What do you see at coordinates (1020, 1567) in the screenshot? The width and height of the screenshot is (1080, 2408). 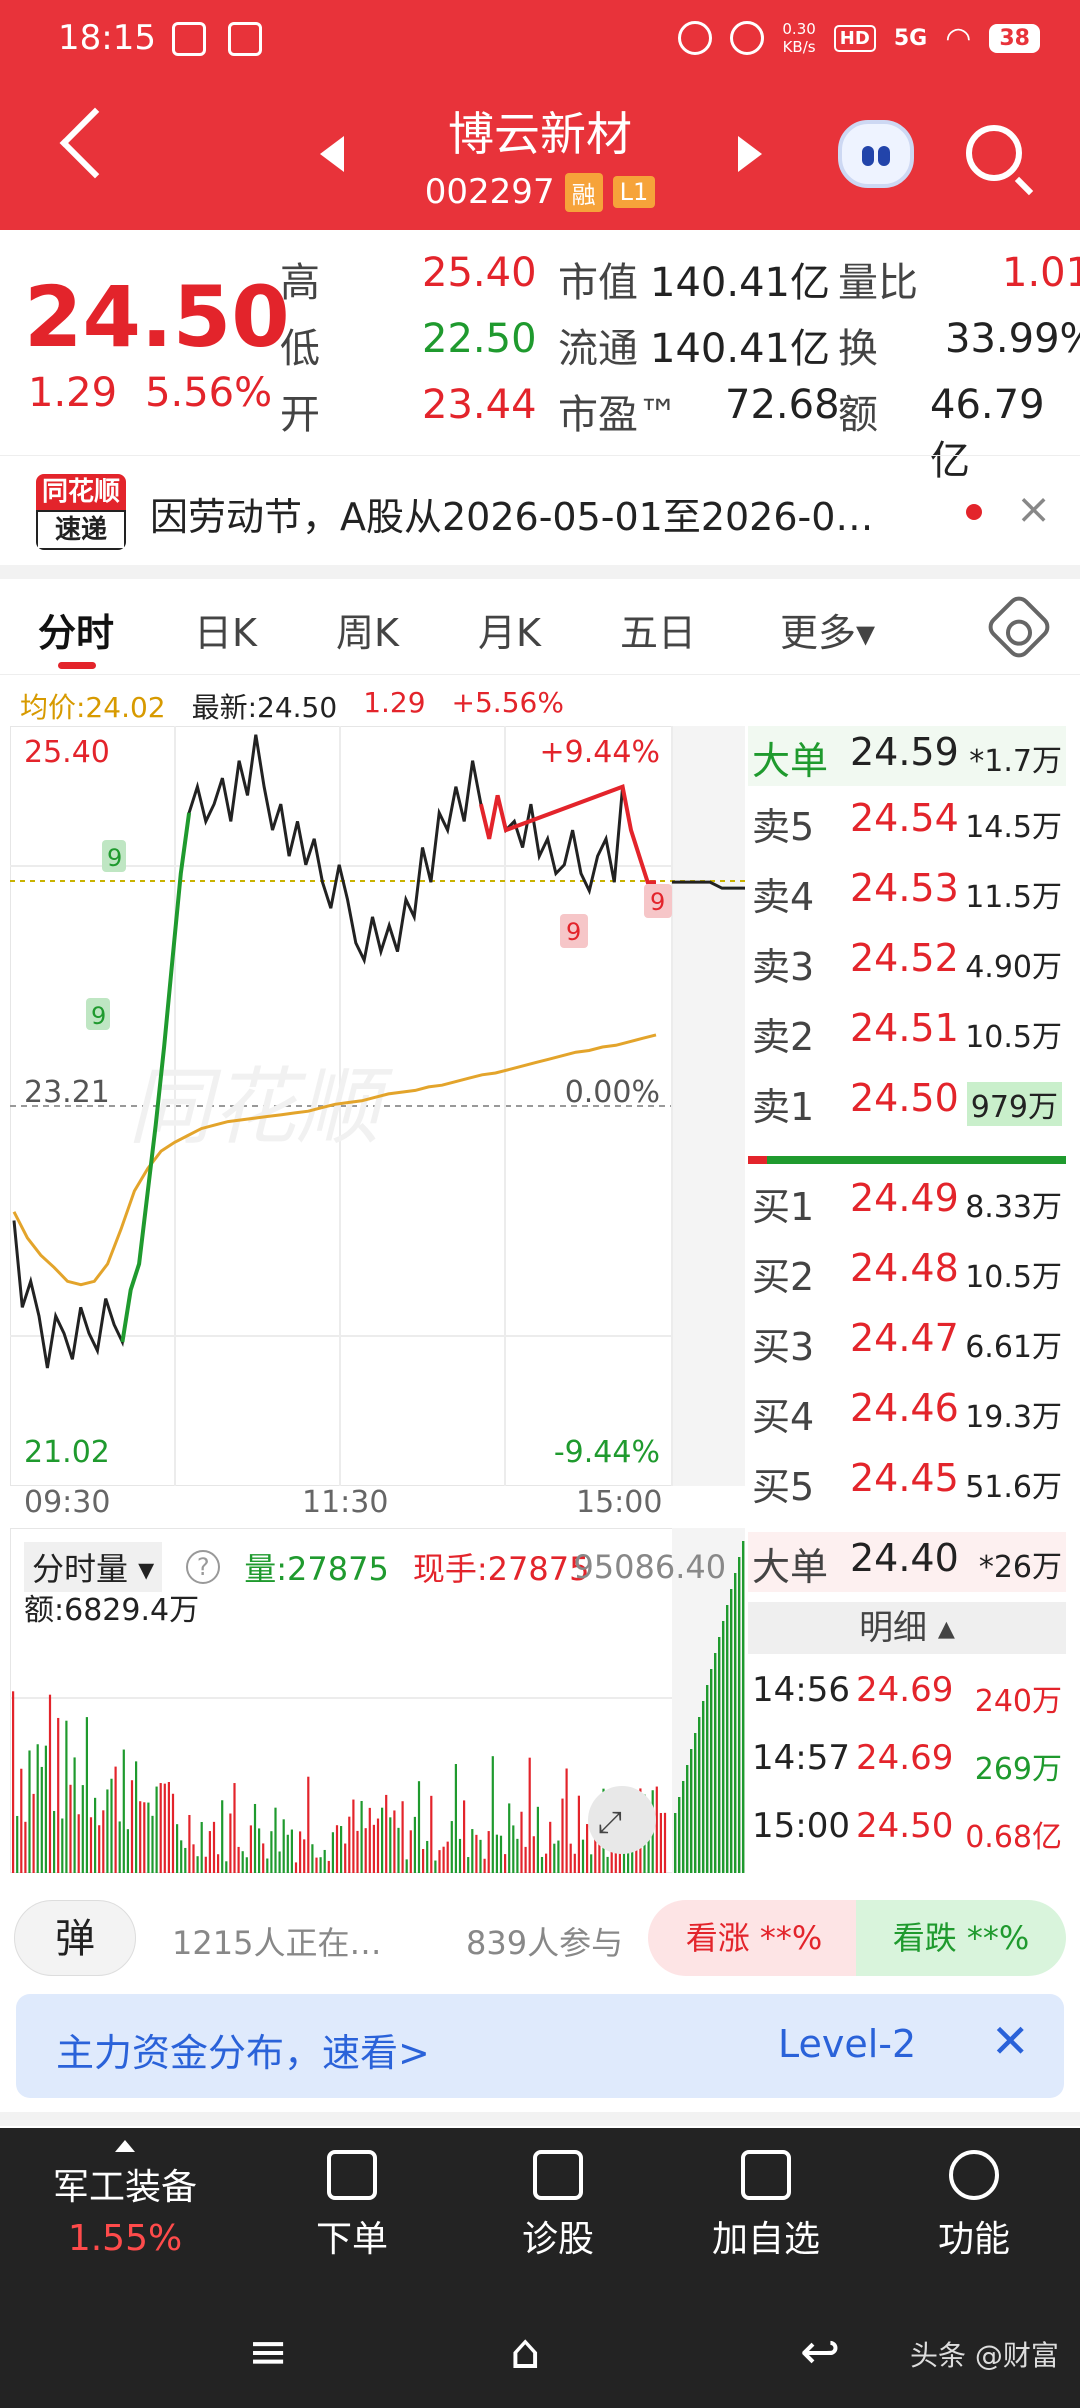 I see `big-order-volume: *26万` at bounding box center [1020, 1567].